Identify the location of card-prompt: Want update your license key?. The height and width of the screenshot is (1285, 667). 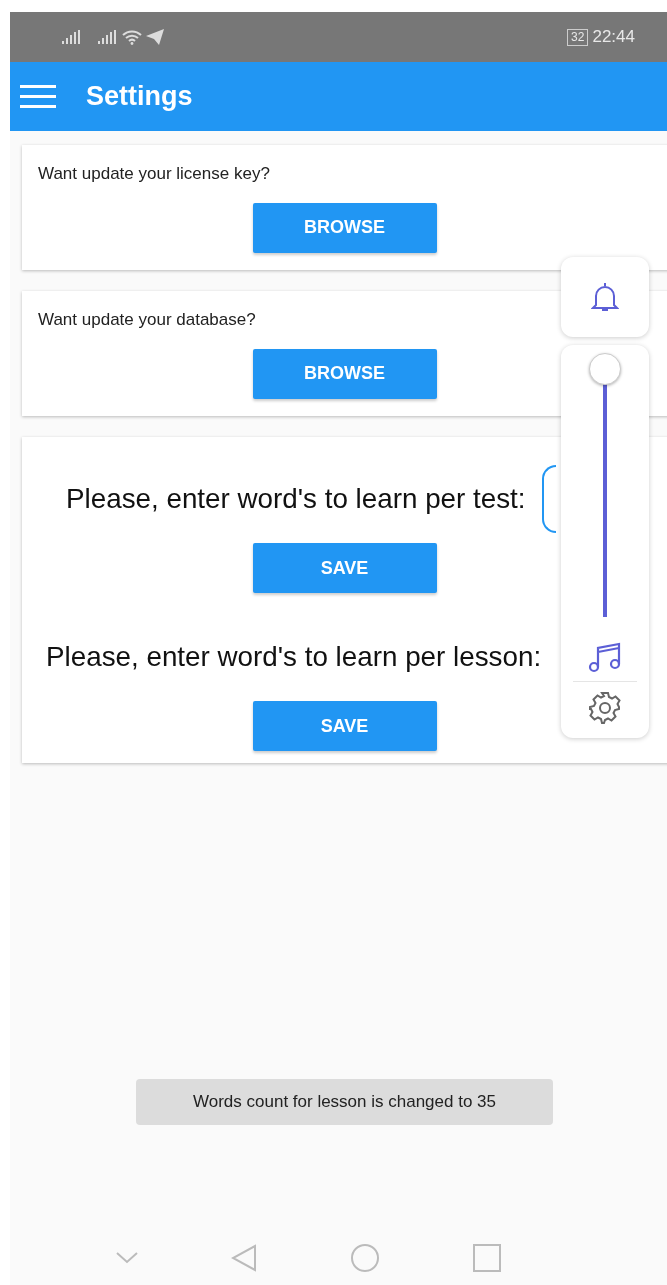
(154, 174).